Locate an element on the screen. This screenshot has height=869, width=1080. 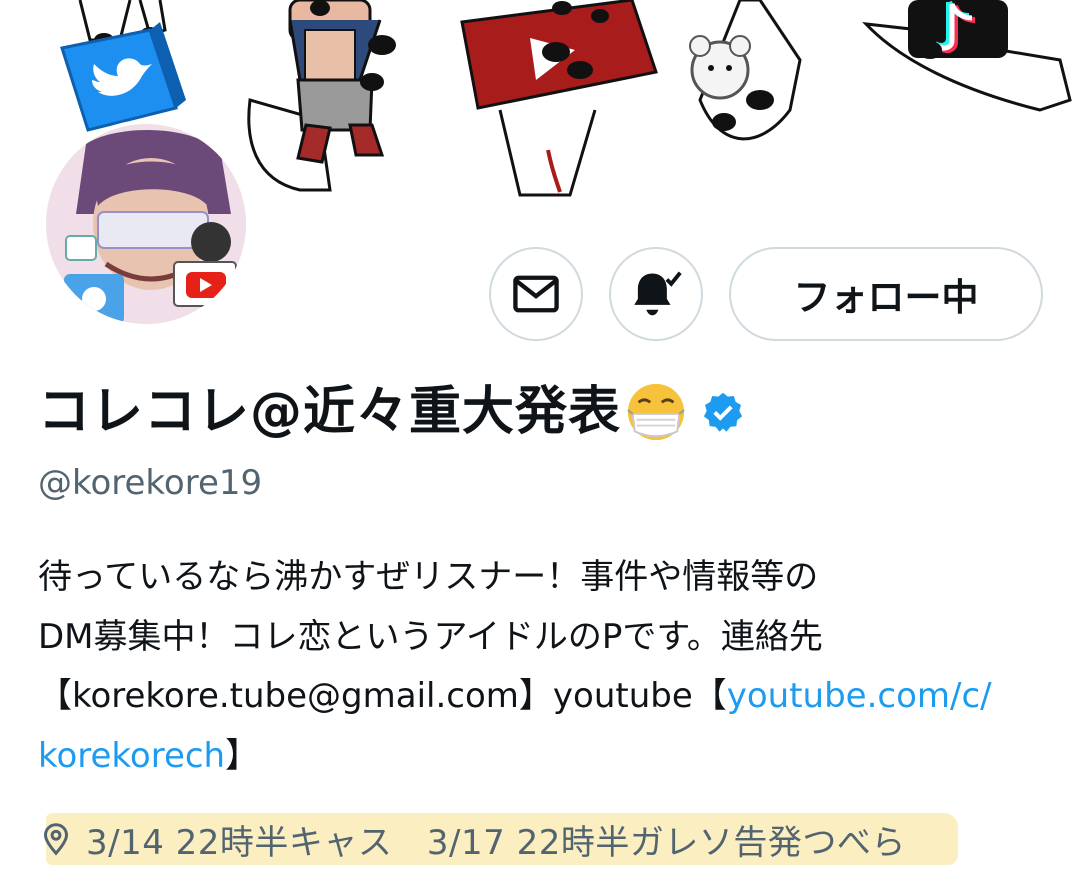
bell-check-icon is located at coordinates (658, 293).